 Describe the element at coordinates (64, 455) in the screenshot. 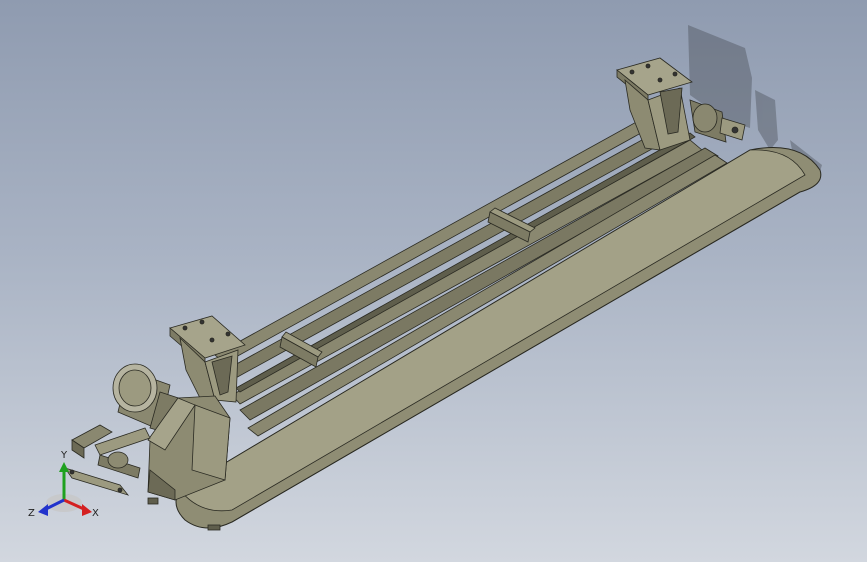

I see `y-label: Y` at that location.